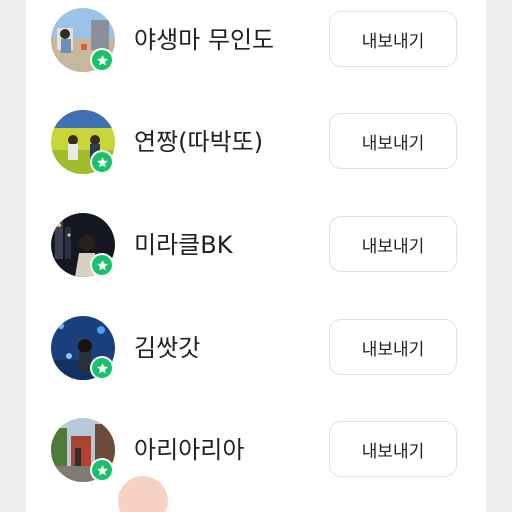 The width and height of the screenshot is (512, 512). Describe the element at coordinates (183, 245) in the screenshot. I see `user-name: 미라클BK` at that location.